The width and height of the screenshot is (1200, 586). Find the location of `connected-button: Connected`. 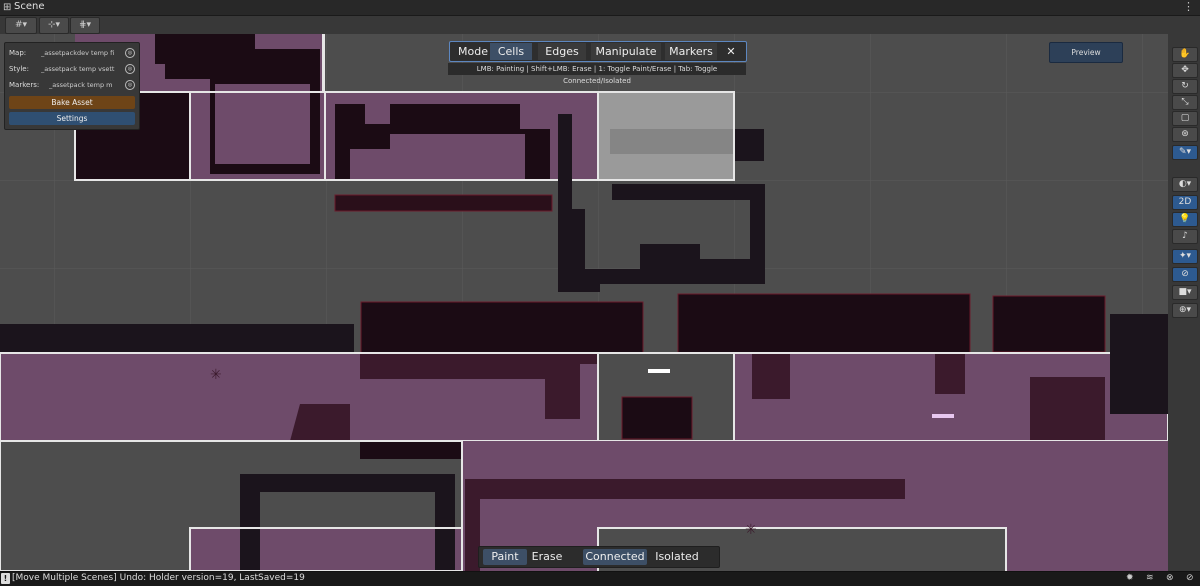

connected-button: Connected is located at coordinates (615, 557).